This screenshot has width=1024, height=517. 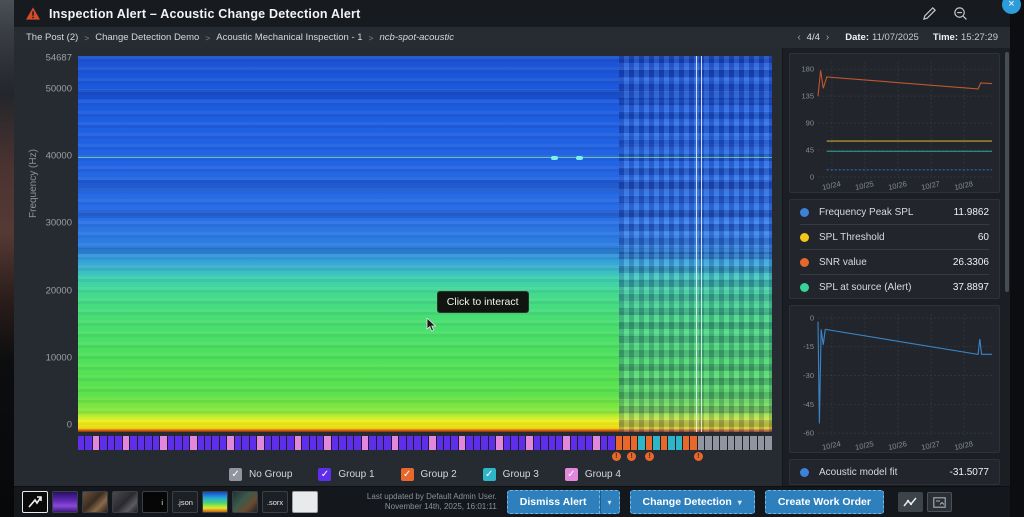 I want to click on sorx-file-thumbnail: .sorx, so click(x=275, y=502).